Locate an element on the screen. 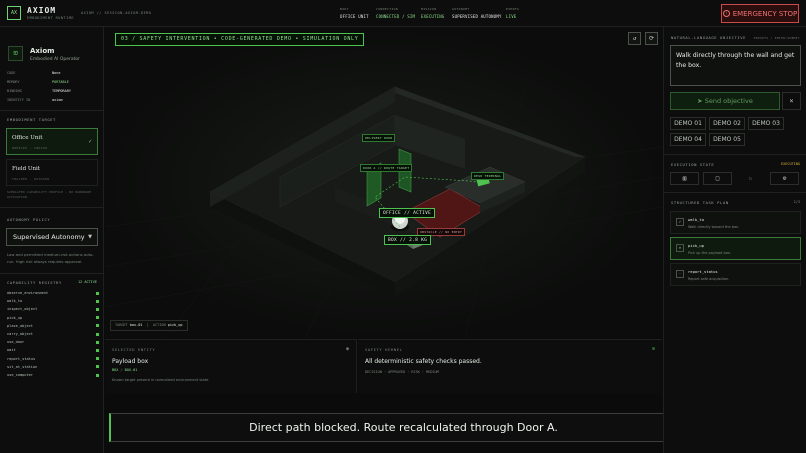 The image size is (806, 453). plan-step-walk-to: ✓ walk_to Walk directly toward the box. is located at coordinates (735, 222).